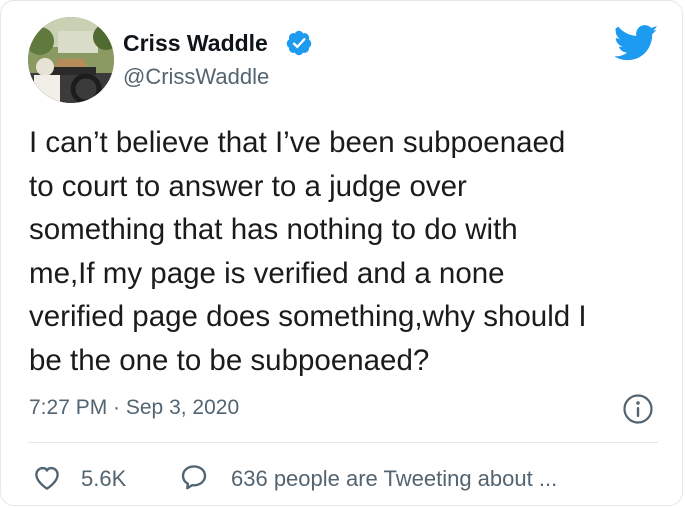  What do you see at coordinates (638, 409) in the screenshot?
I see `info-icon` at bounding box center [638, 409].